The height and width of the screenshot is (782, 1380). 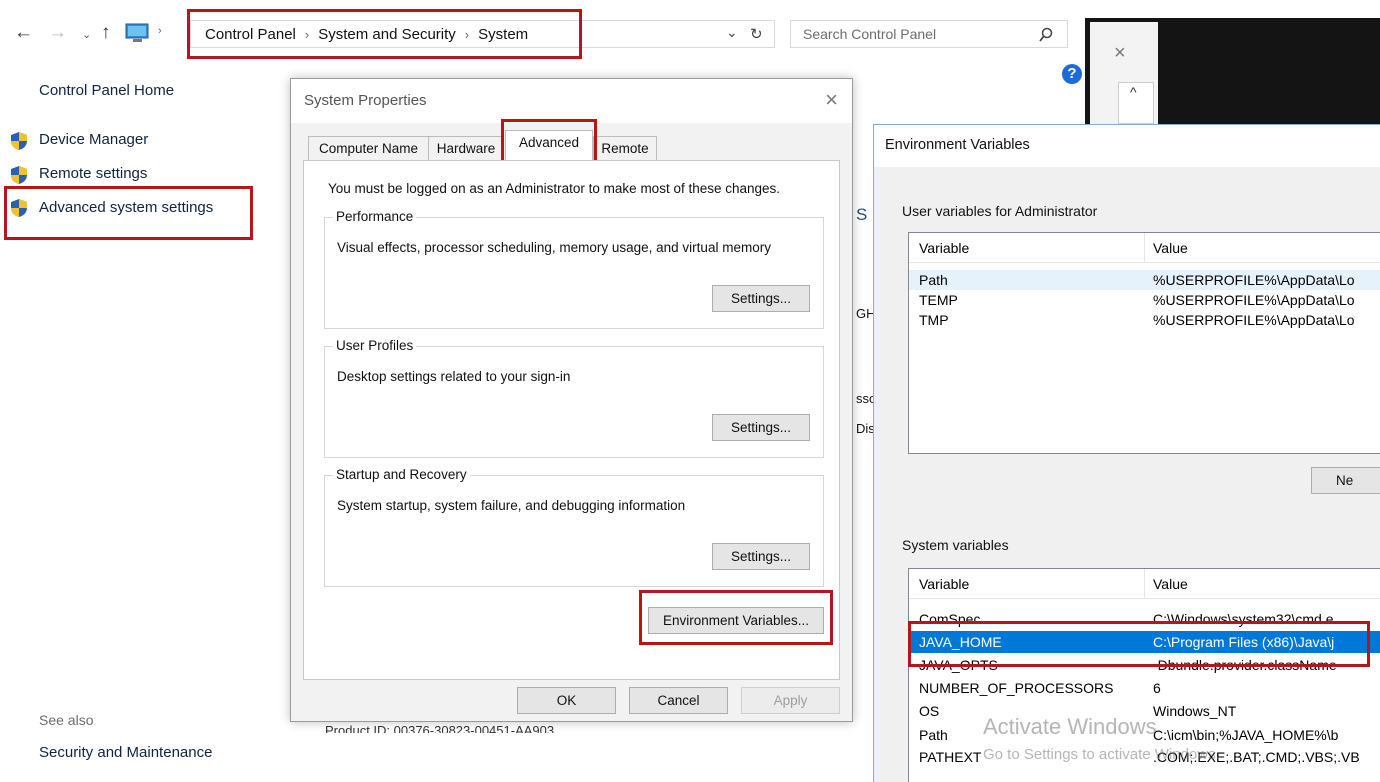 What do you see at coordinates (1144, 665) in the screenshot?
I see `list-item: JAVA_OPTS -Dbundle.provider.className` at bounding box center [1144, 665].